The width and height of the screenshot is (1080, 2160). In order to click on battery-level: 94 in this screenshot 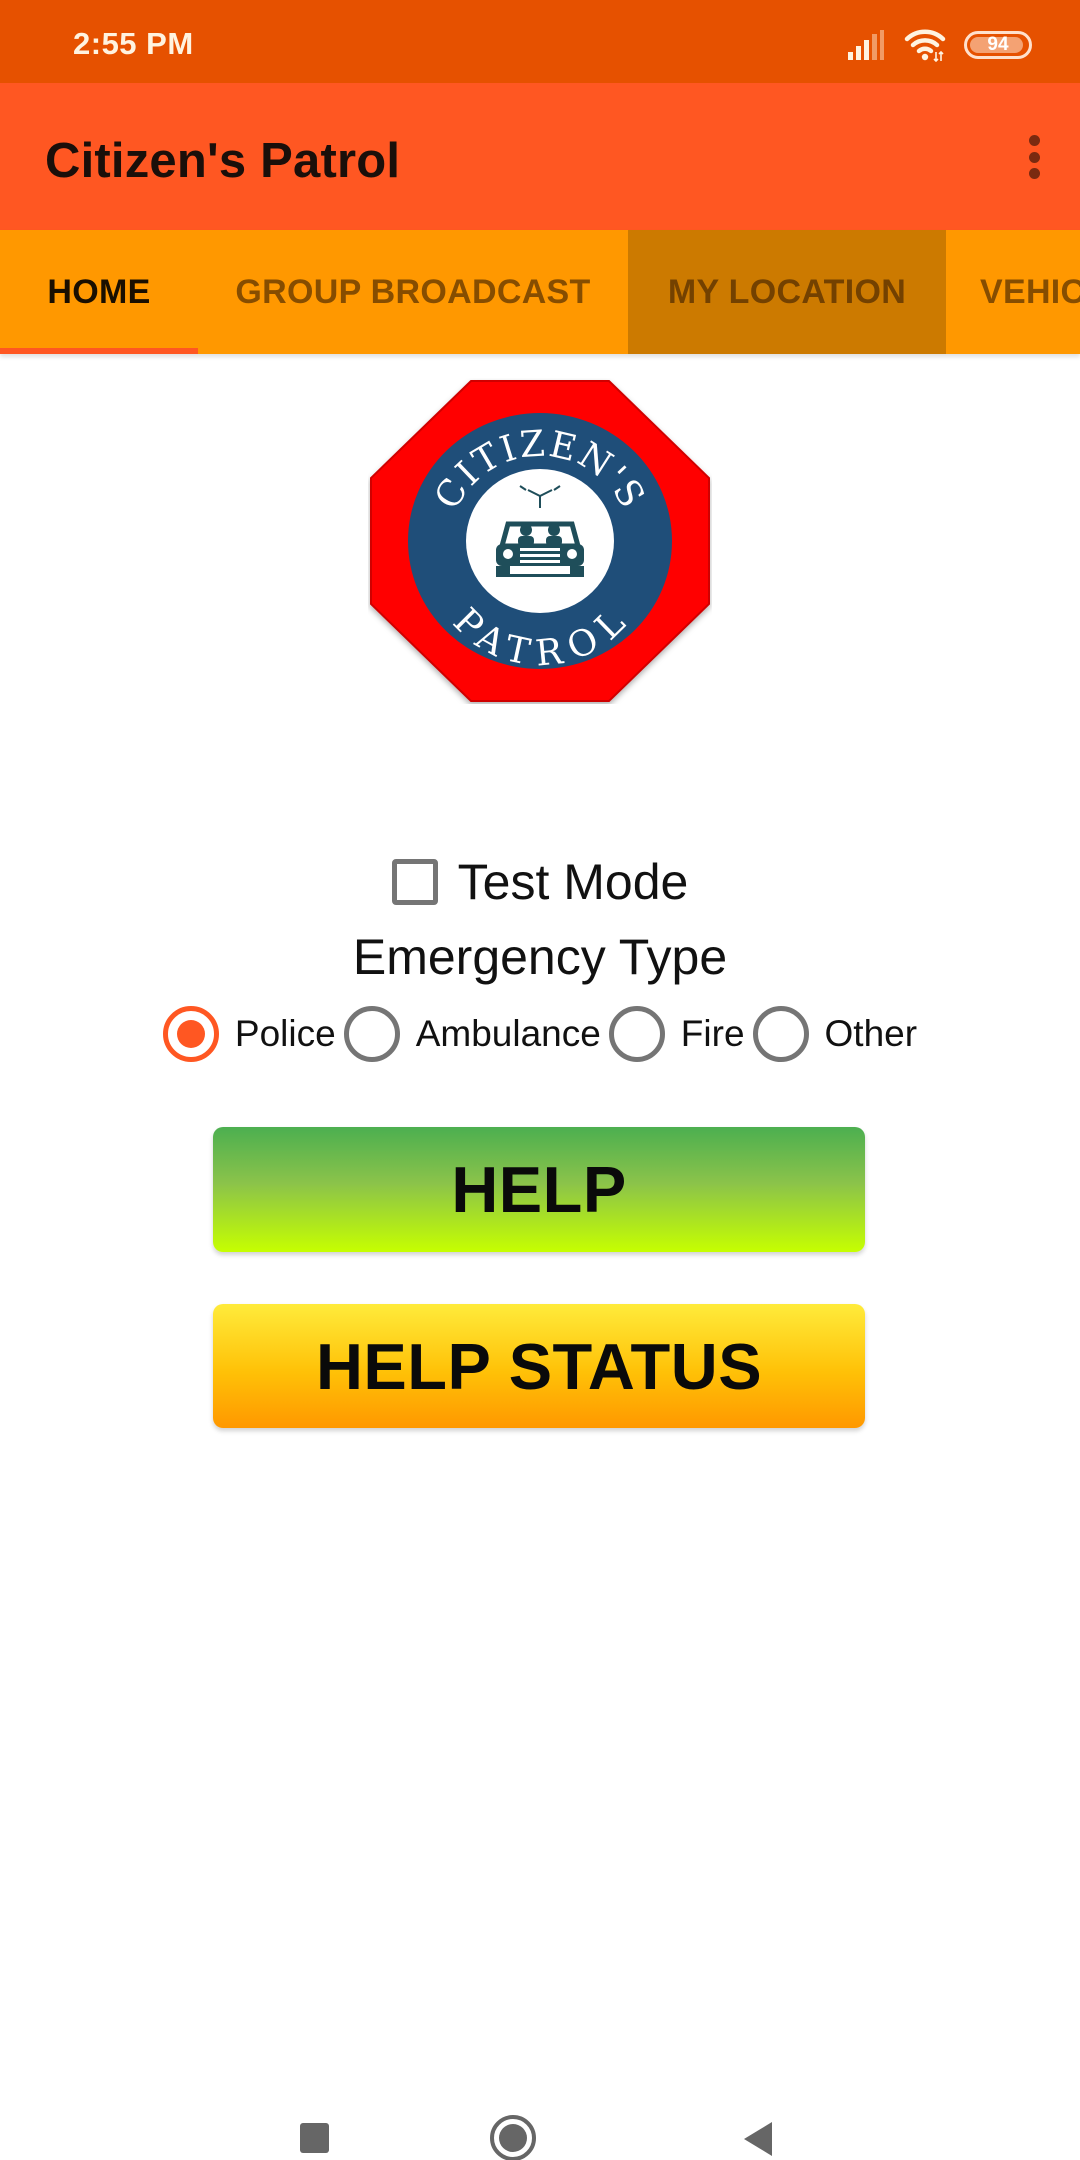, I will do `click(998, 44)`.